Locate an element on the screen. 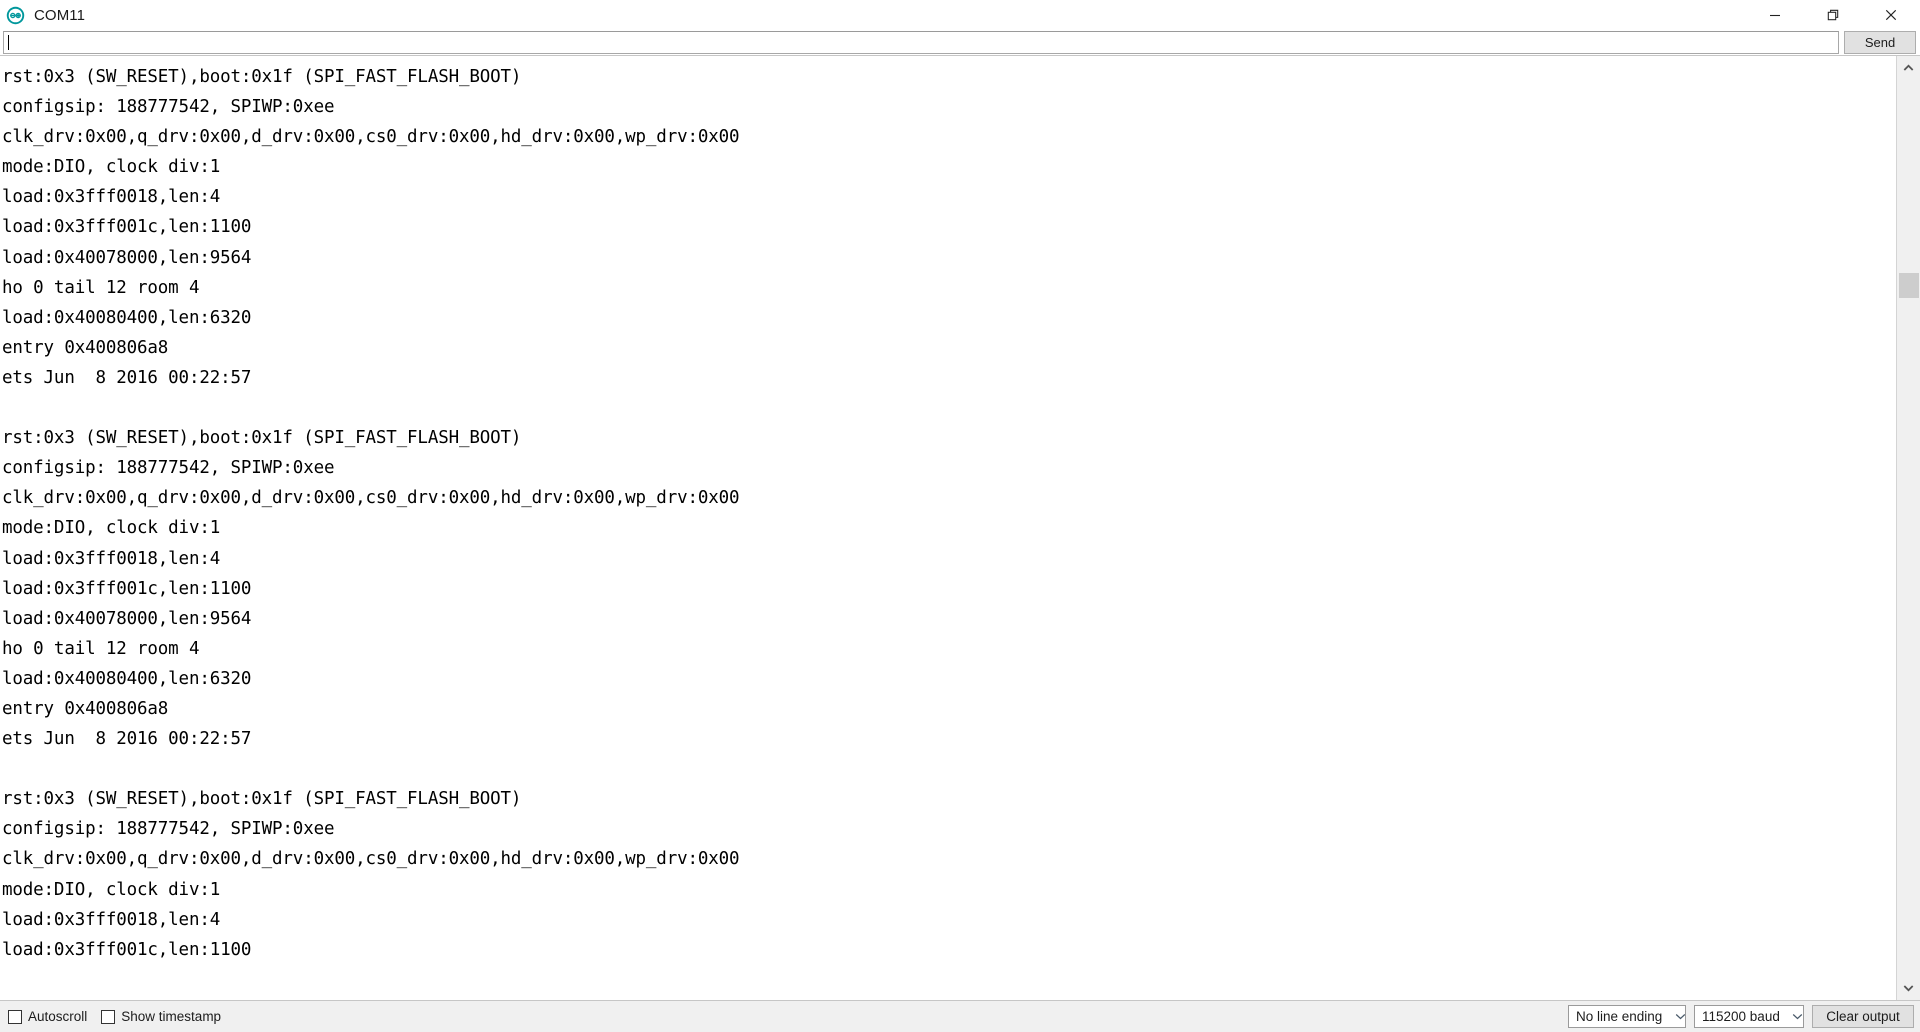 This screenshot has width=1920, height=1032. line-ending-chevron-down-icon is located at coordinates (1680, 1016).